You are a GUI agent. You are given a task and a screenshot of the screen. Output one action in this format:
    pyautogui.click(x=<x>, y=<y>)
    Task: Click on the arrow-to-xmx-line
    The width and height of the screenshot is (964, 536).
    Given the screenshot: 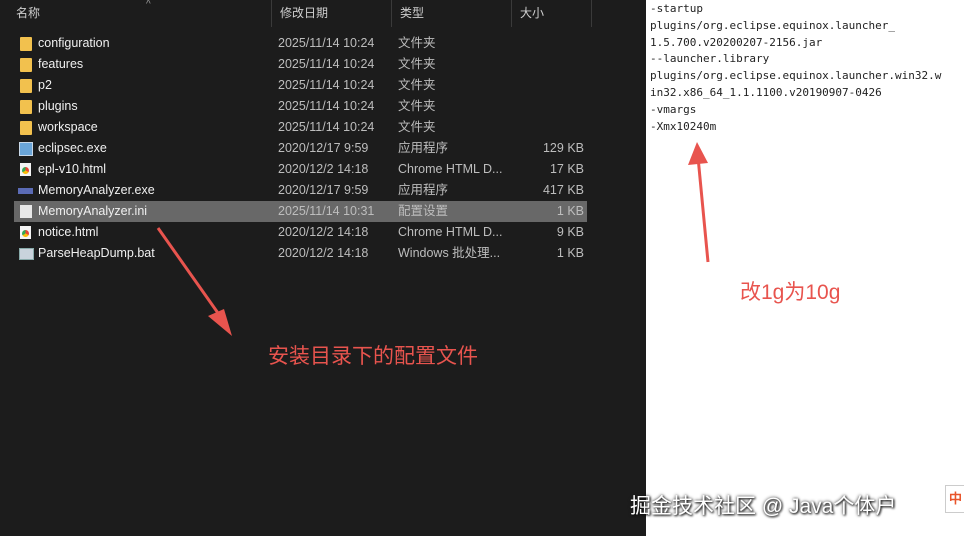 What is the action you would take?
    pyautogui.click(x=703, y=209)
    